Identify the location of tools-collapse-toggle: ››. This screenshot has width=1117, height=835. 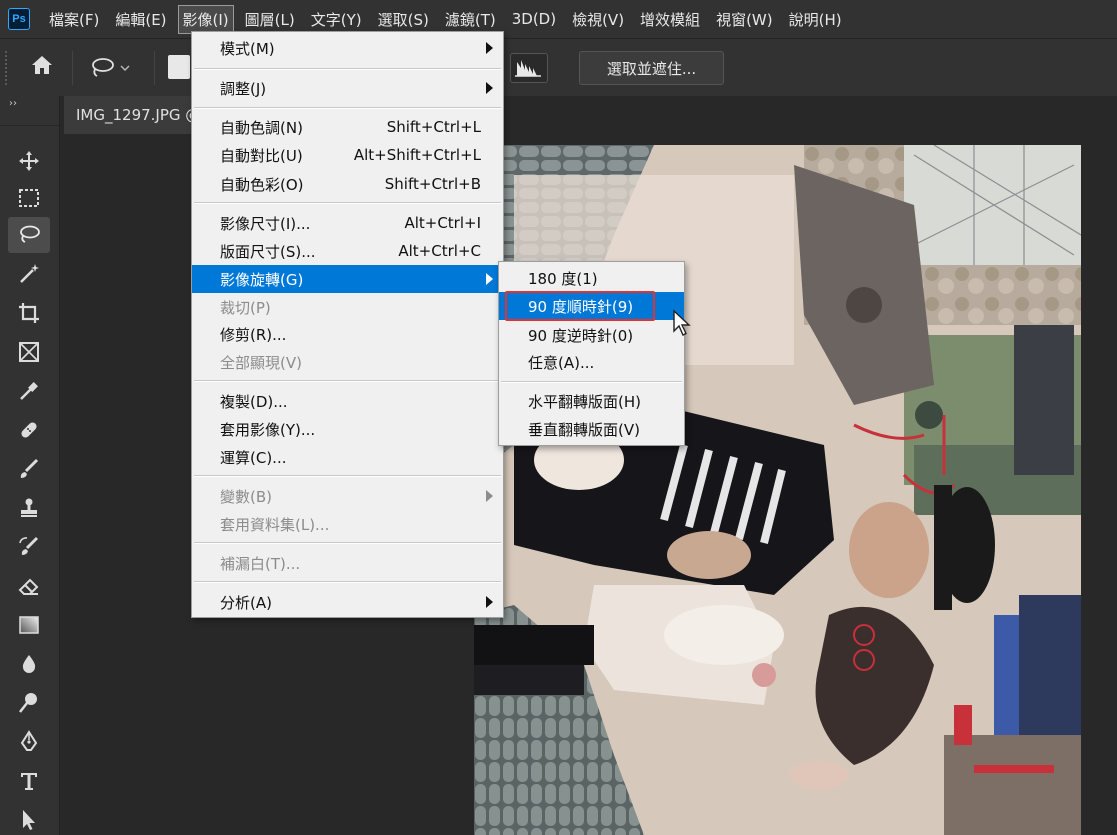
(29, 111).